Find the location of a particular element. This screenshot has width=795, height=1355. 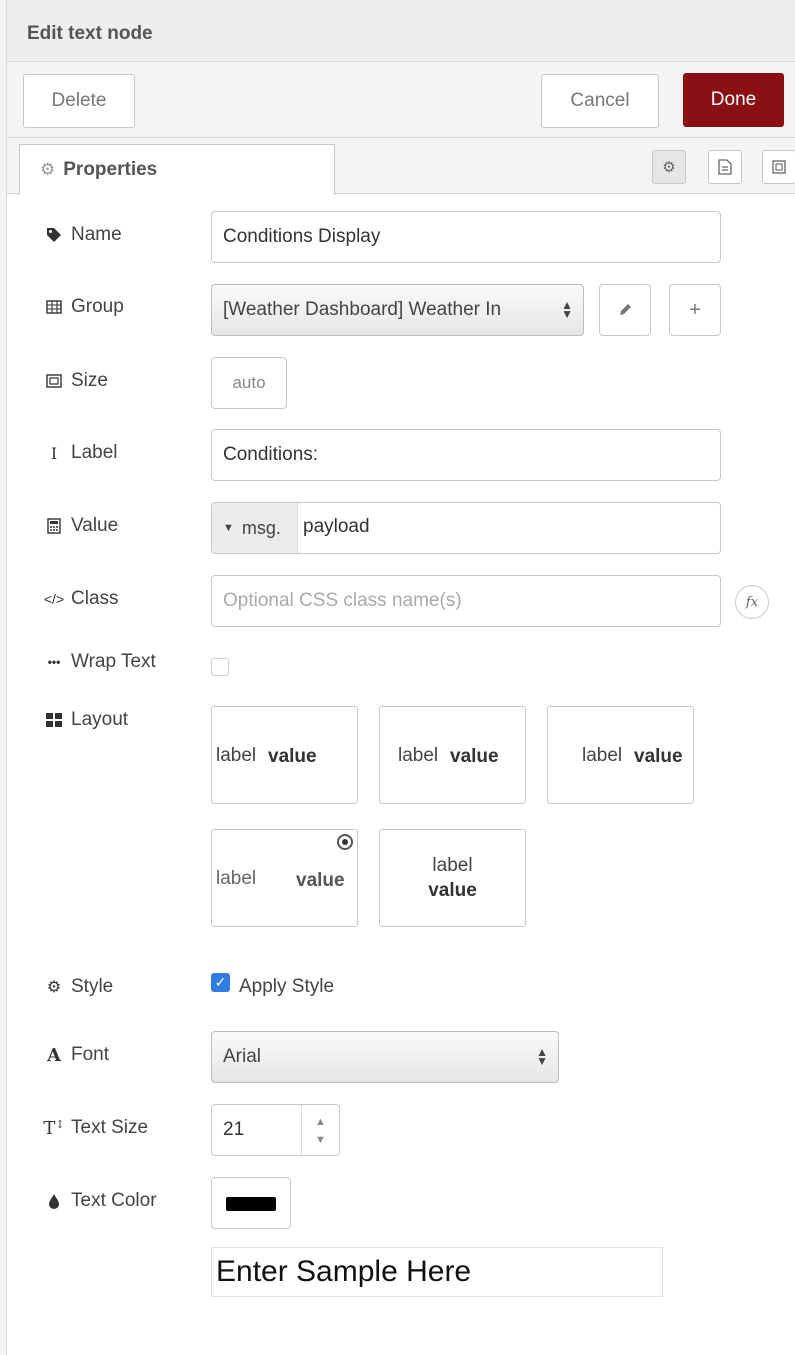

sample-text-input: Enter Sample Here is located at coordinates (437, 1272).